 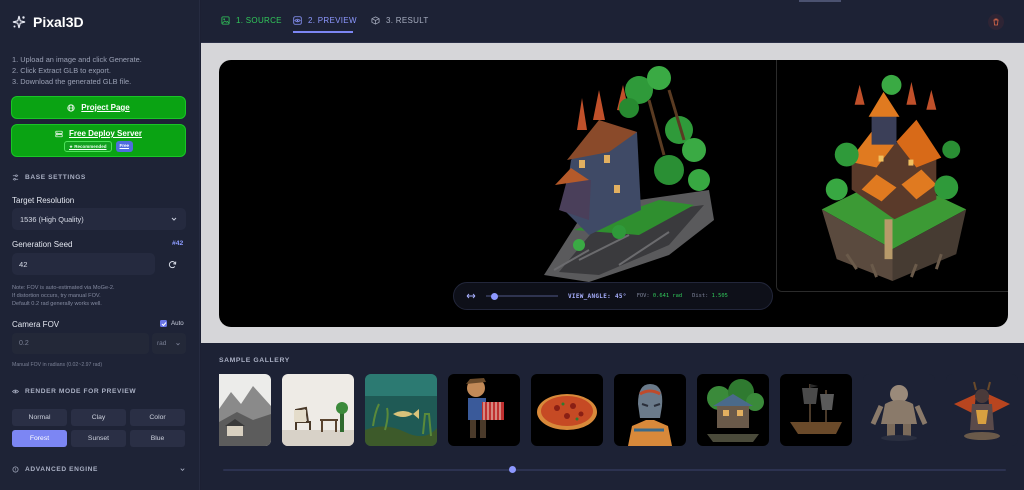 What do you see at coordinates (522, 296) in the screenshot?
I see `view-angle-slider` at bounding box center [522, 296].